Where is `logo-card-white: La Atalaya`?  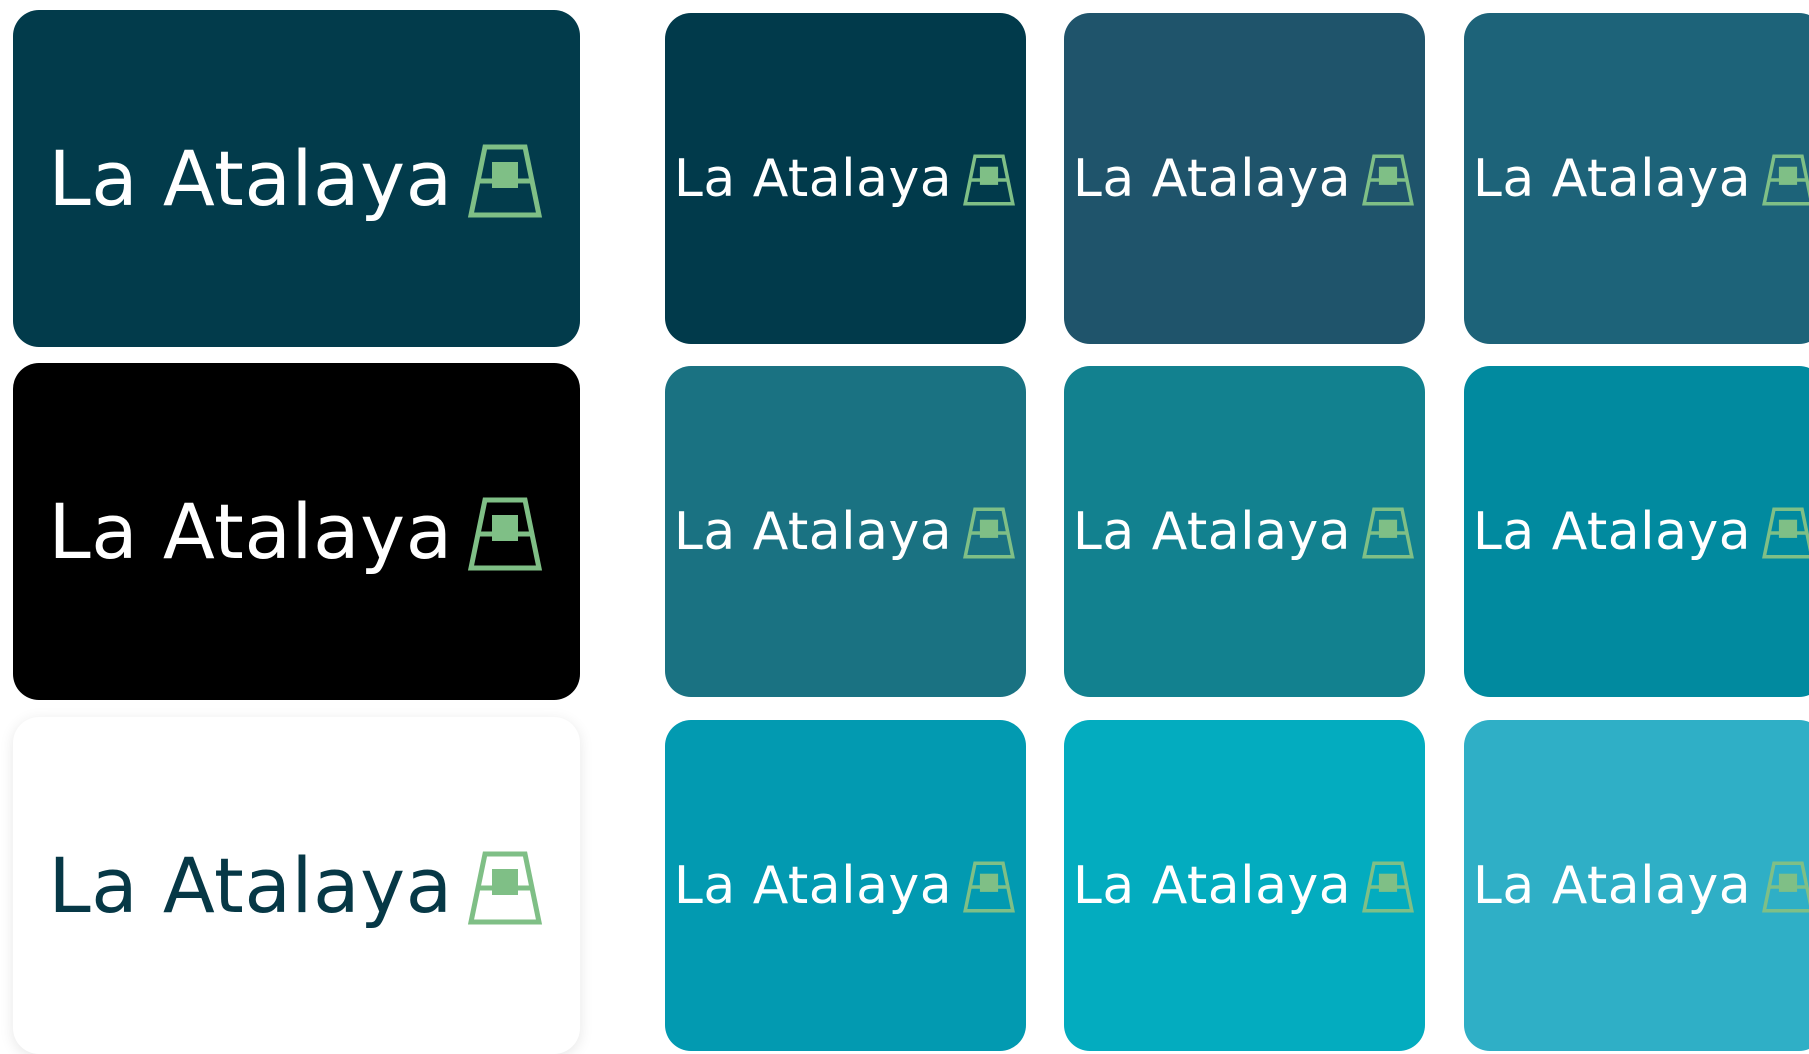
logo-card-white: La Atalaya is located at coordinates (296, 885).